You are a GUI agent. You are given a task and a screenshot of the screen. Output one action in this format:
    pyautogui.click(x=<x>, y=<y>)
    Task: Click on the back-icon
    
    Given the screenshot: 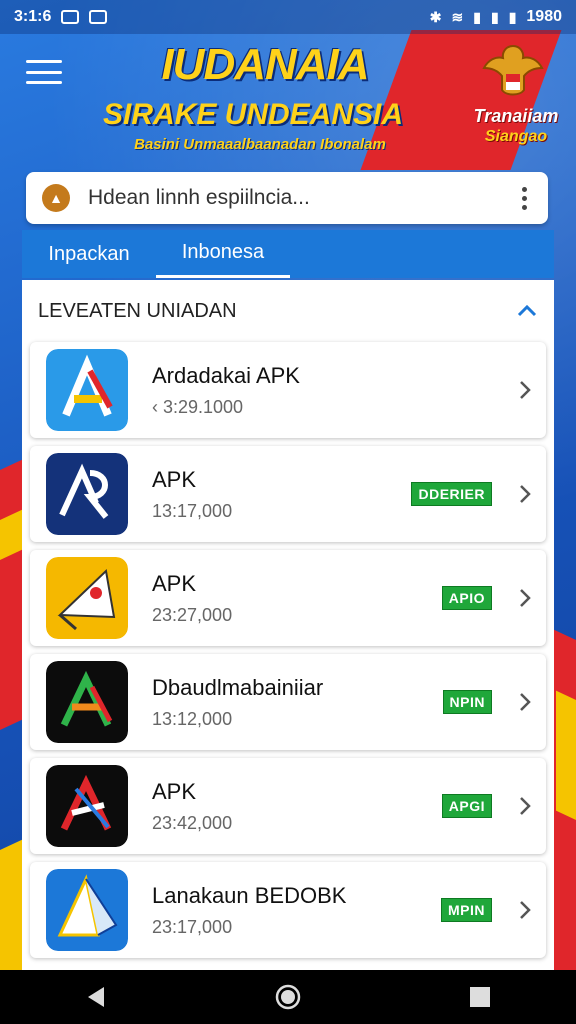 What is the action you would take?
    pyautogui.click(x=96, y=997)
    